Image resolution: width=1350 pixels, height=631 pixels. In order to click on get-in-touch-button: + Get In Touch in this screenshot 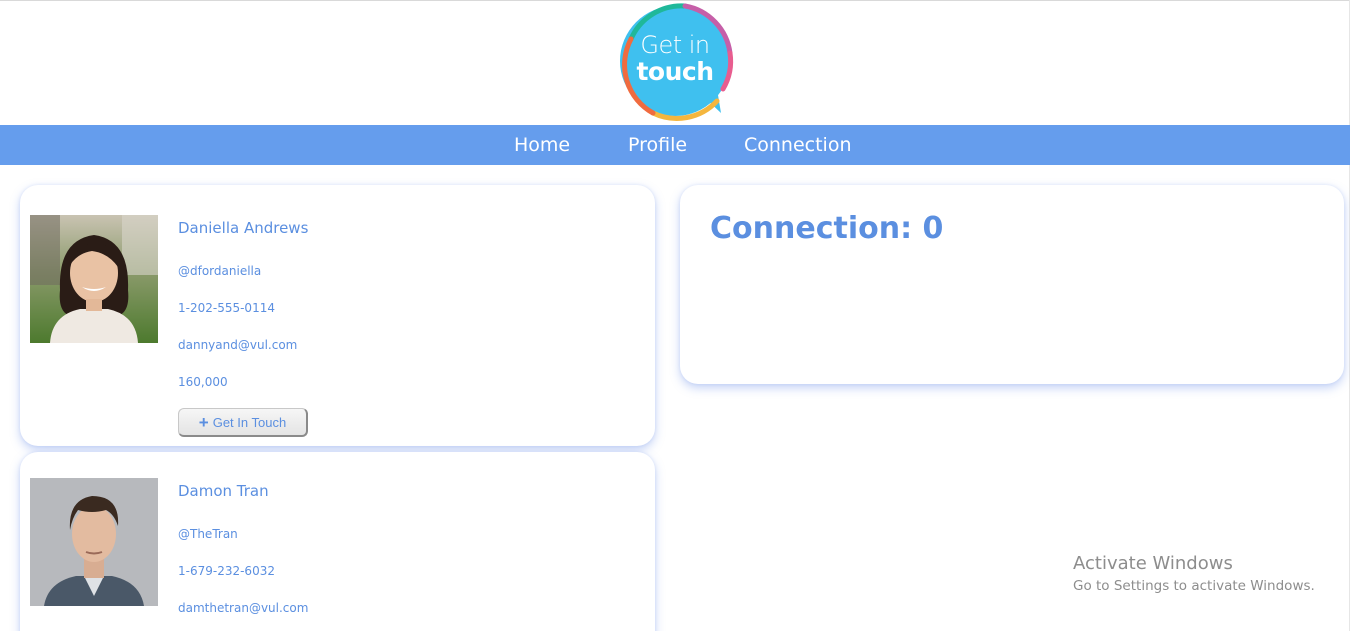, I will do `click(243, 422)`.